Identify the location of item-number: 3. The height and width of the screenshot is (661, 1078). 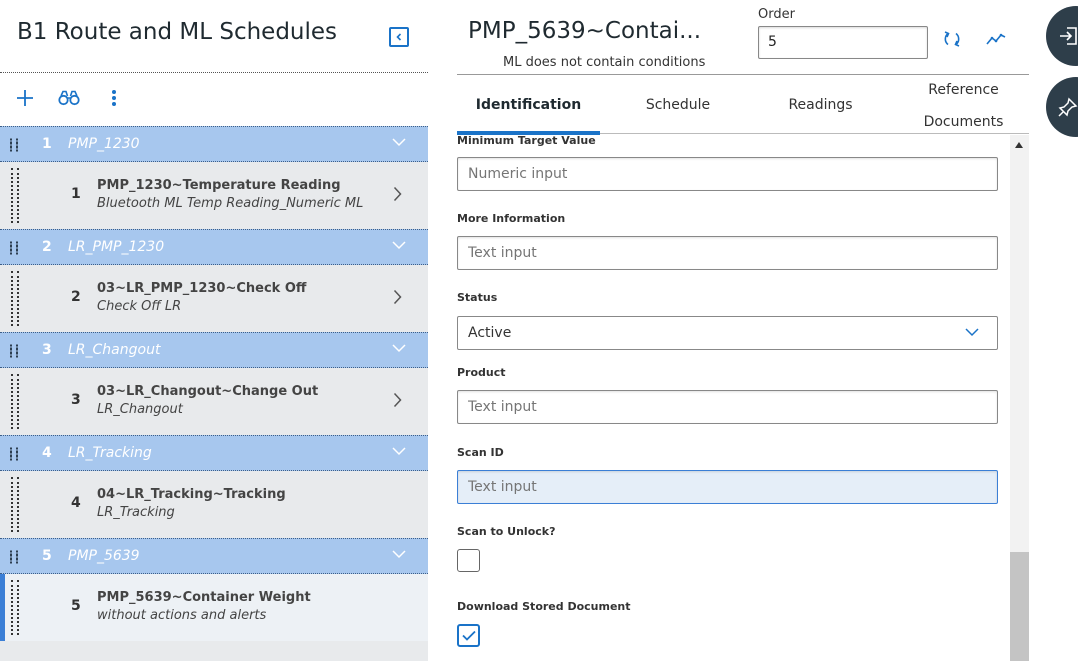
(76, 400).